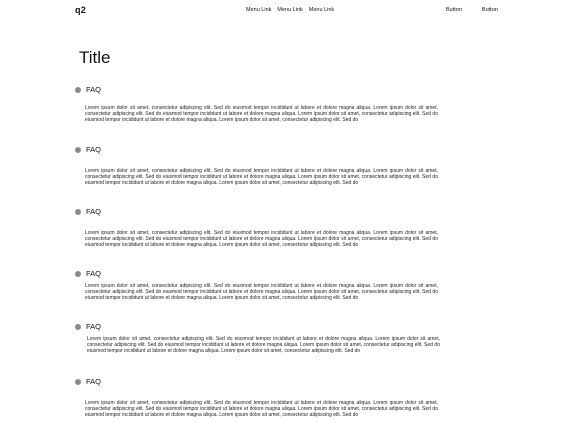 This screenshot has height=423, width=583. I want to click on menu-link-2: Menu Link, so click(289, 10).